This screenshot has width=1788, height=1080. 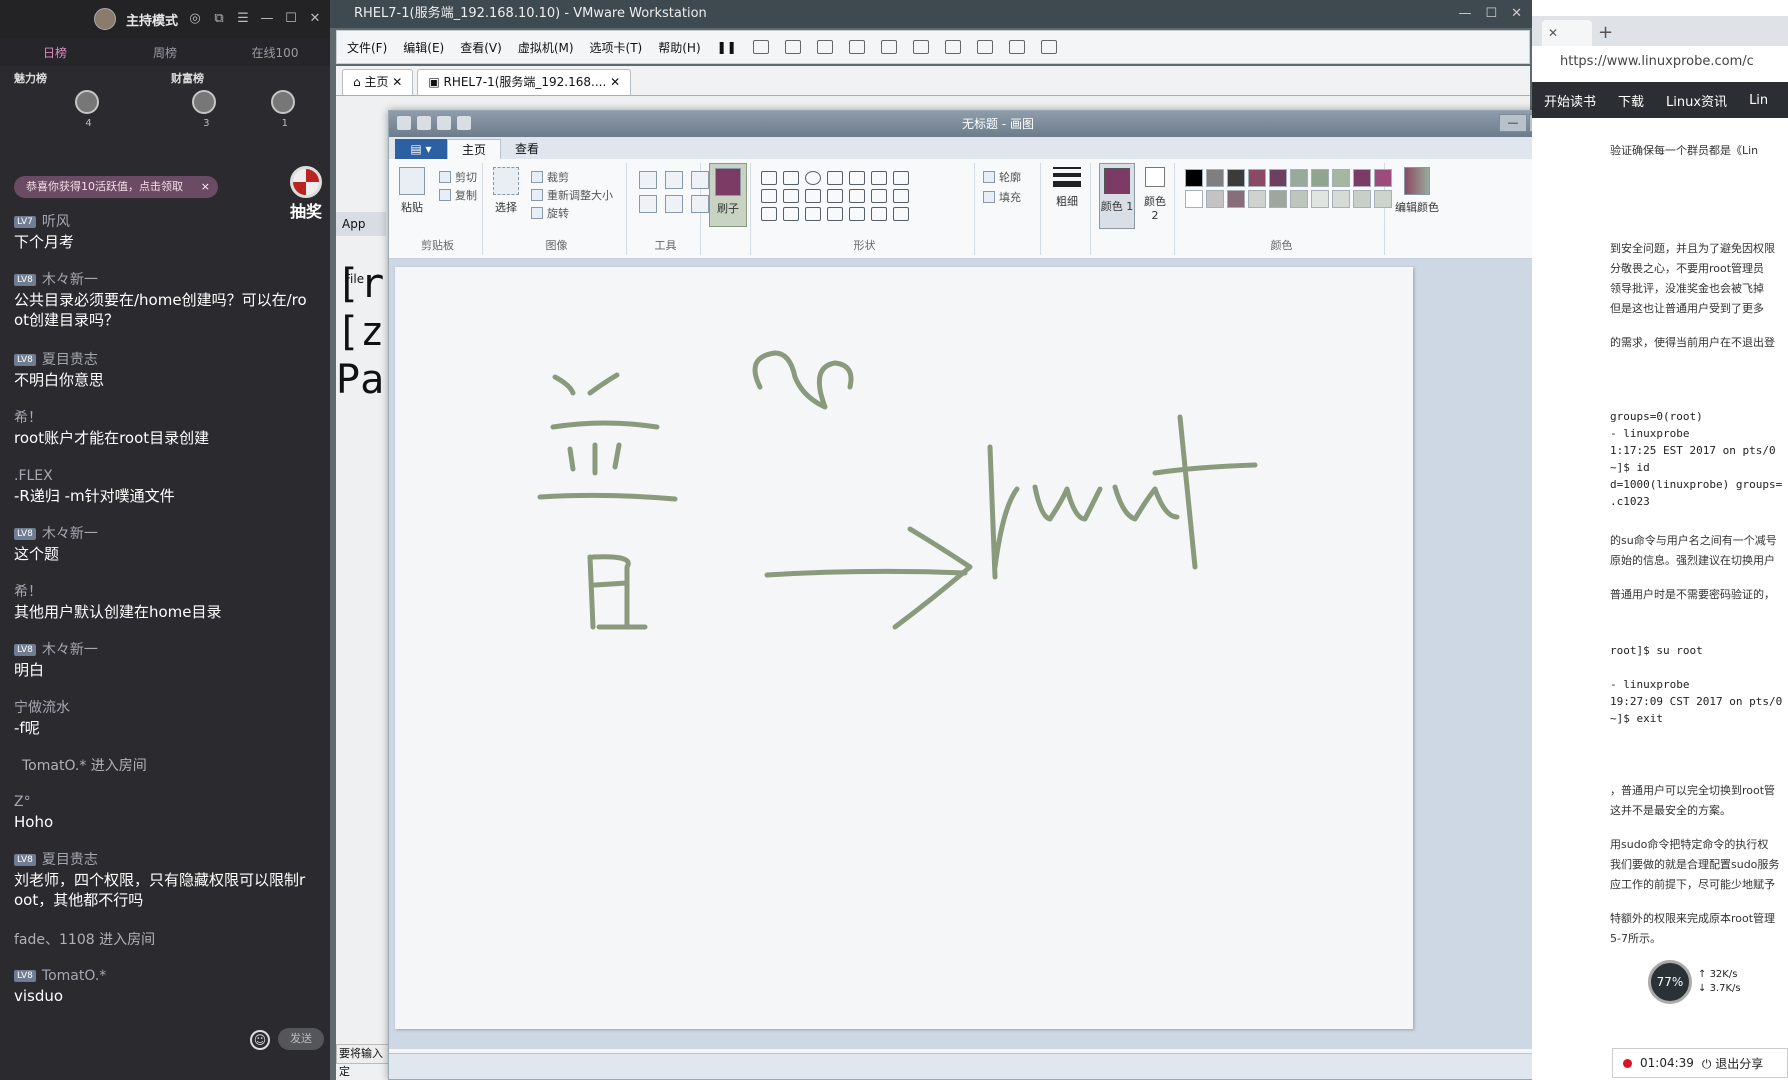 What do you see at coordinates (857, 196) in the screenshot?
I see `right-arrow-shape-icon` at bounding box center [857, 196].